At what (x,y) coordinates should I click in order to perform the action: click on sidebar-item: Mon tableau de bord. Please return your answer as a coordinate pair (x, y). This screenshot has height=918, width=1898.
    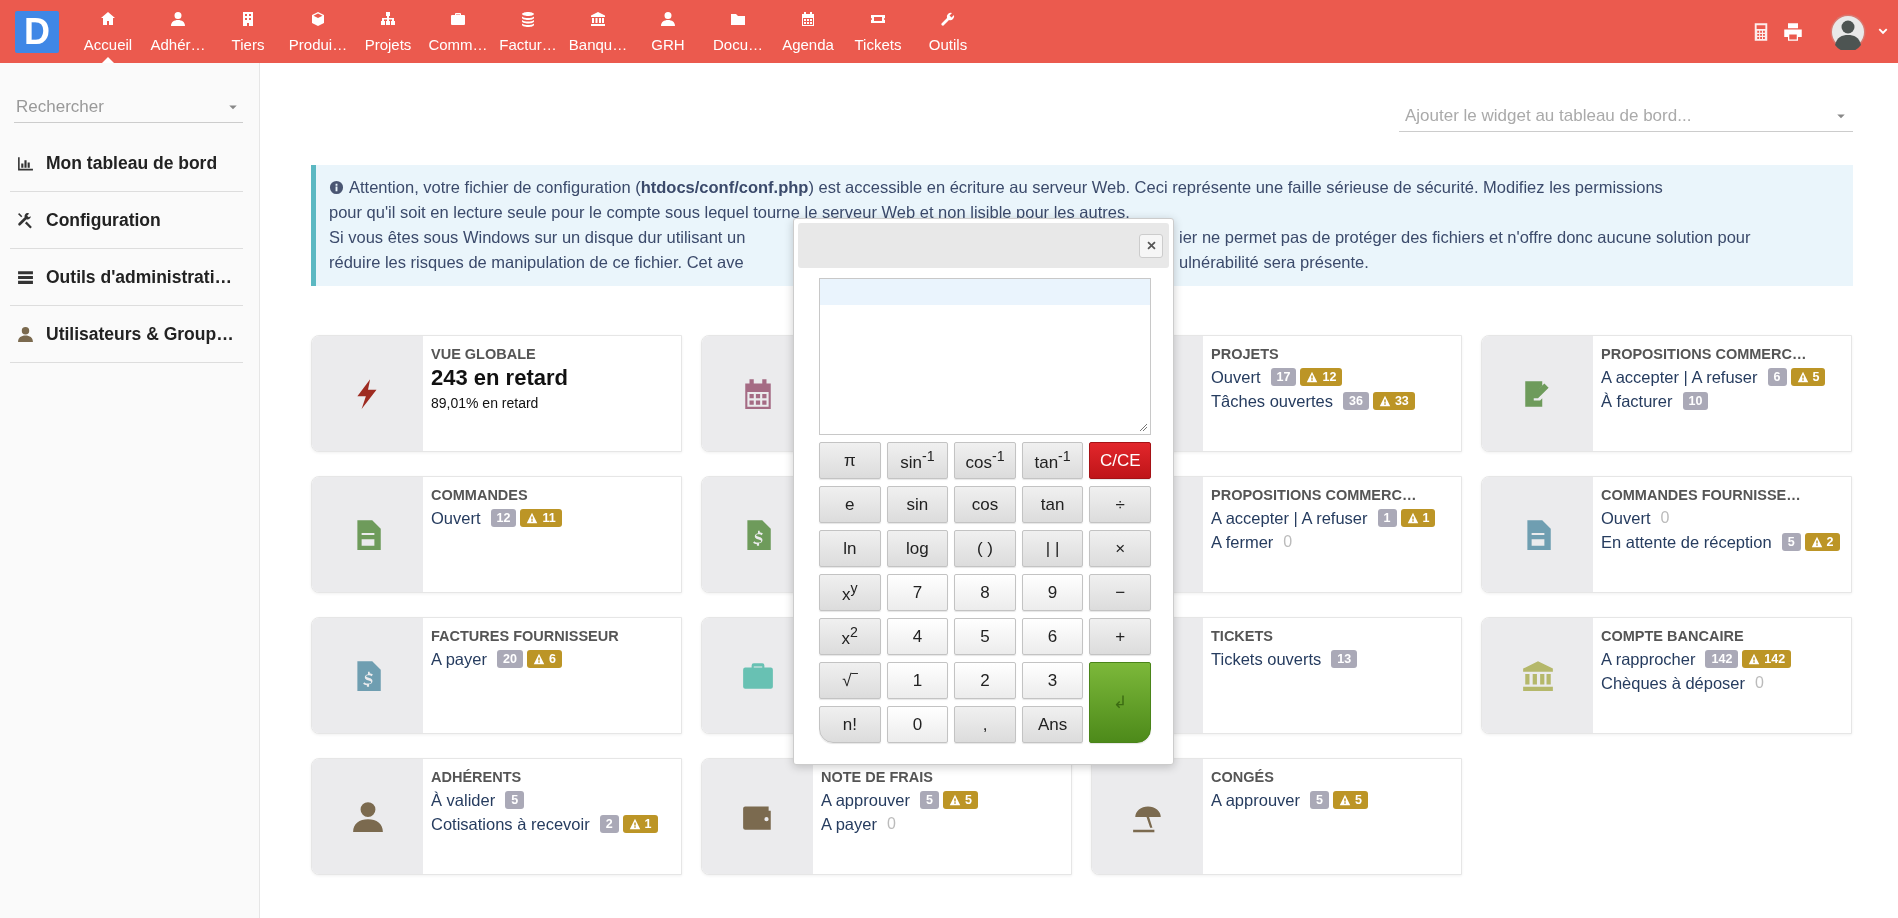
    Looking at the image, I should click on (126, 163).